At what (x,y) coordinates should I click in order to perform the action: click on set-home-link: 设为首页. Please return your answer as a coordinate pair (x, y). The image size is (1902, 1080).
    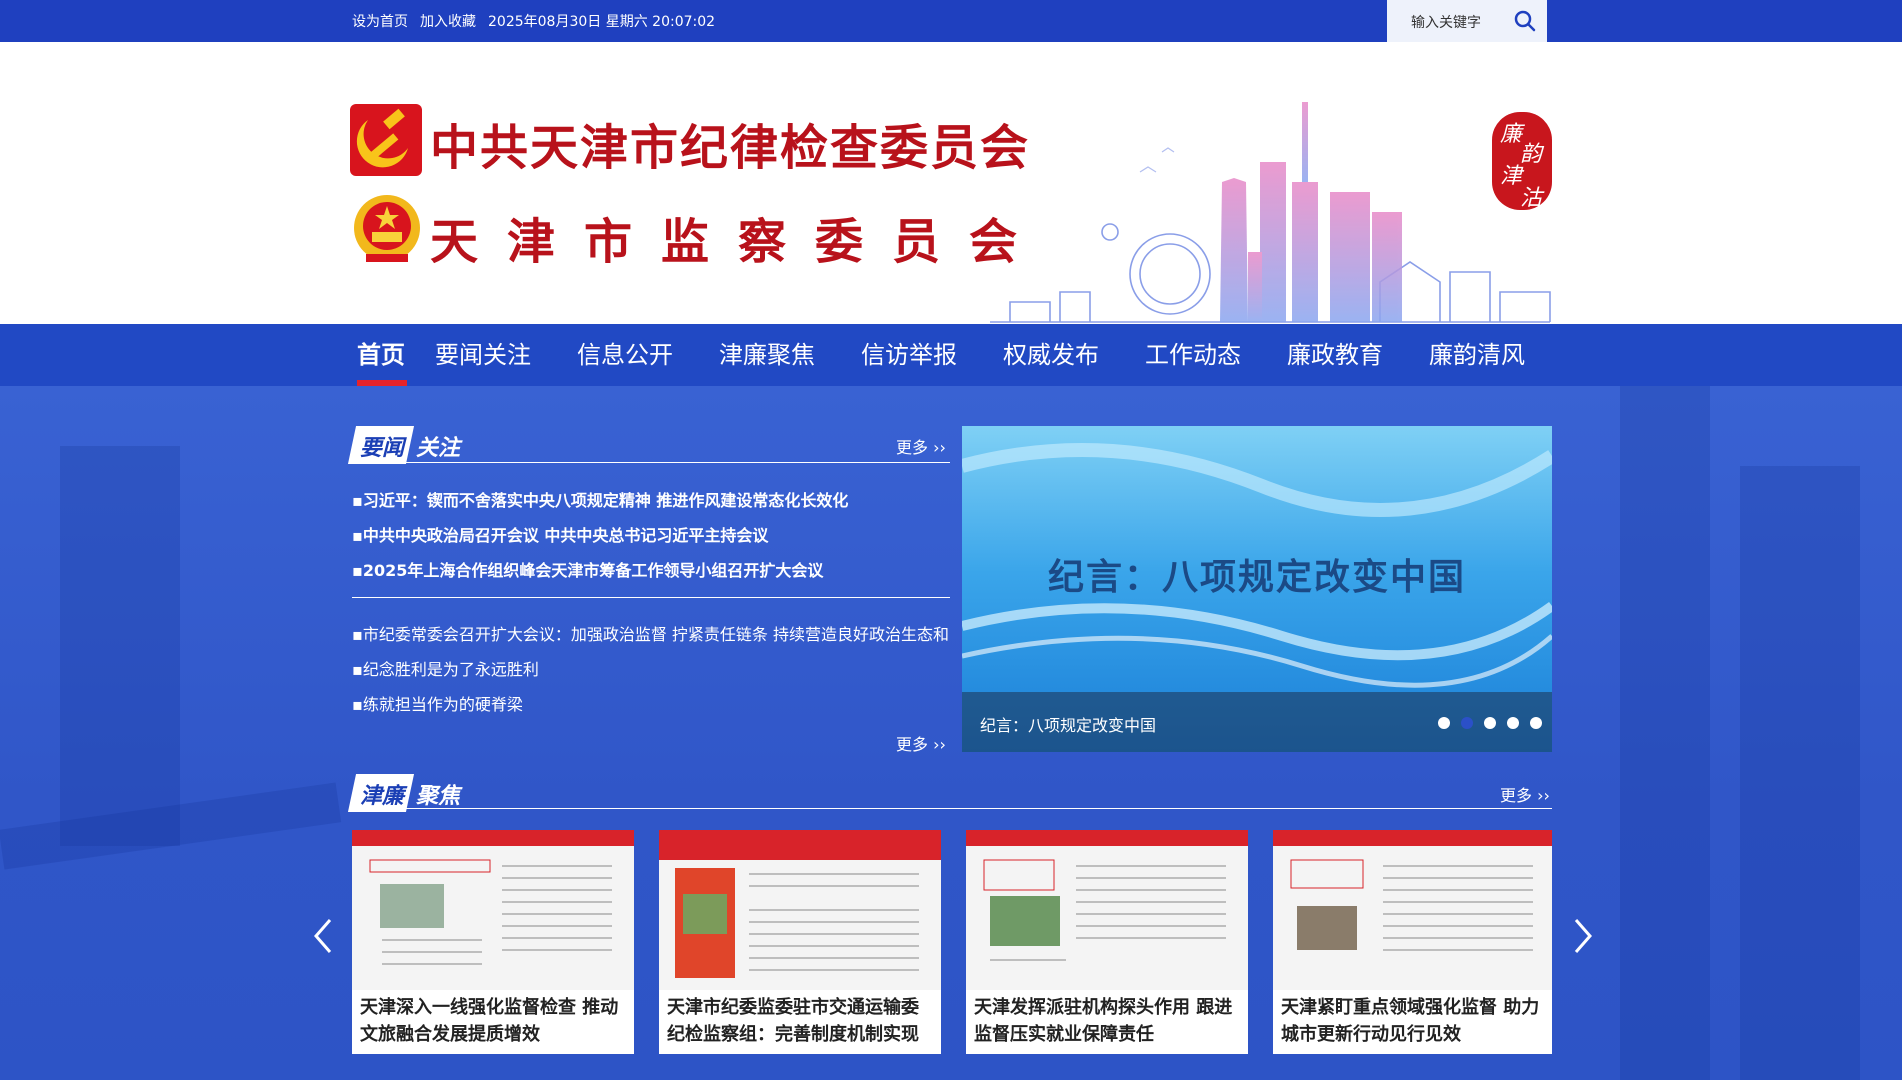
    Looking at the image, I should click on (380, 21).